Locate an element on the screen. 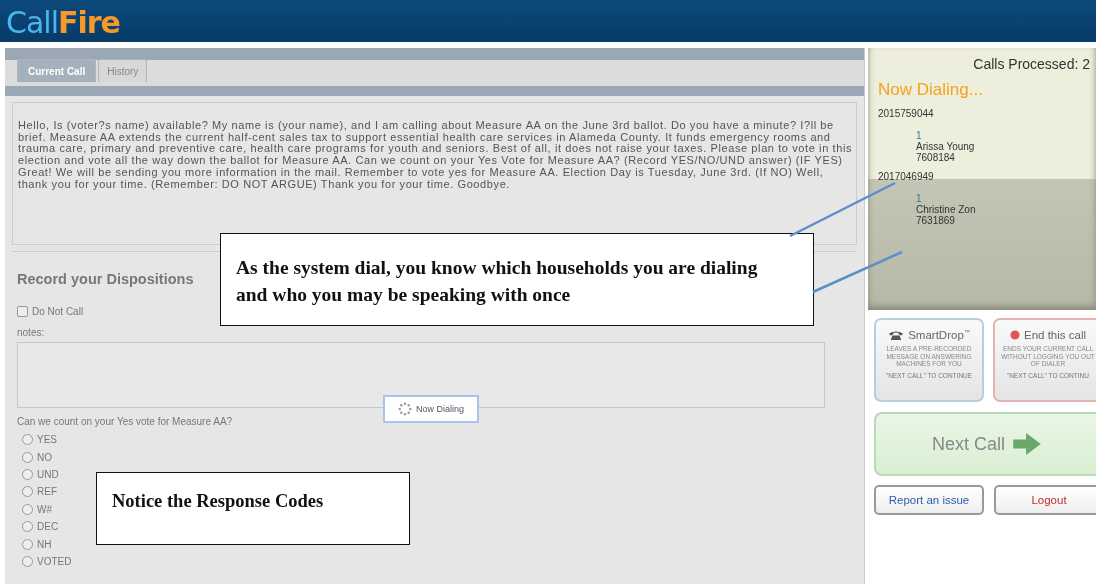 This screenshot has width=1096, height=584. radio-label: W# is located at coordinates (44, 509).